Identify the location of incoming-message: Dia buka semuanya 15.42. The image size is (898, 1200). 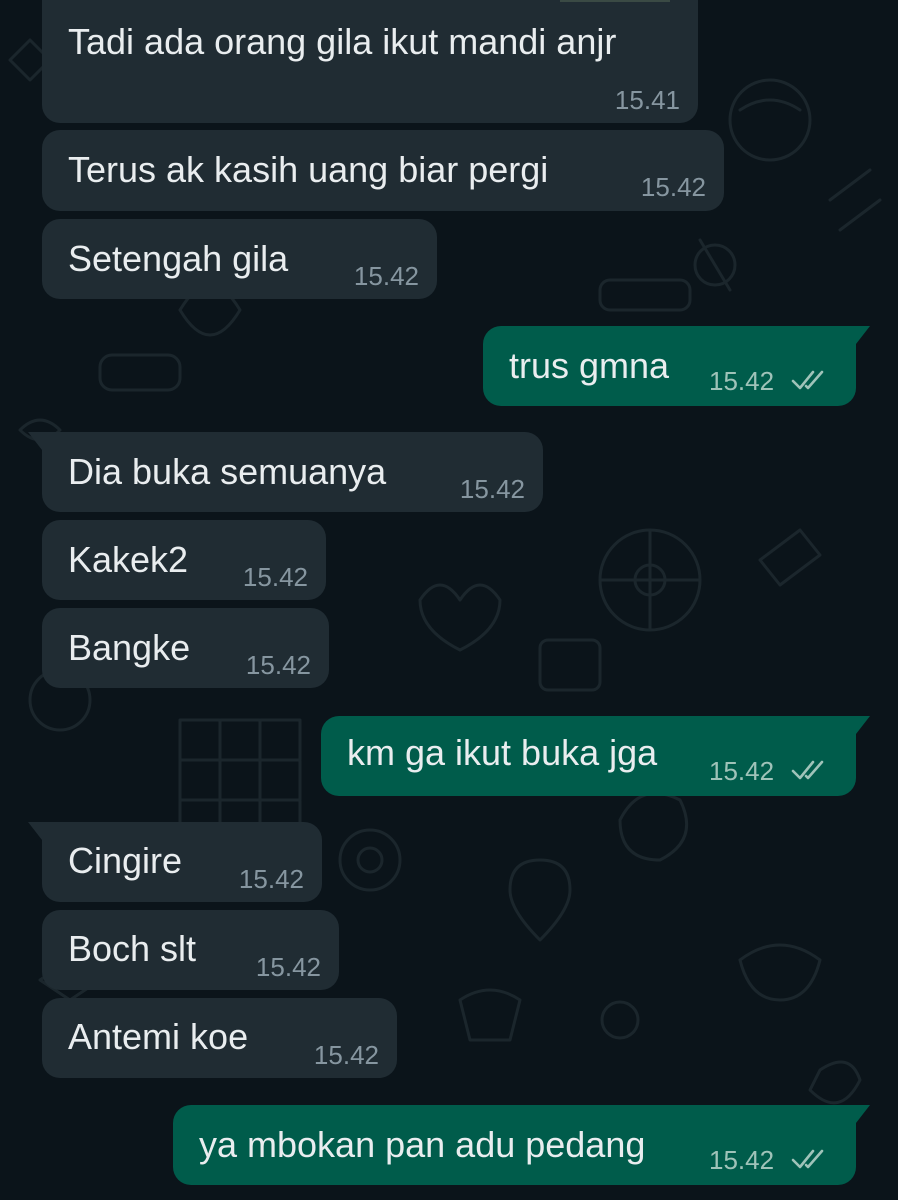
(285, 472).